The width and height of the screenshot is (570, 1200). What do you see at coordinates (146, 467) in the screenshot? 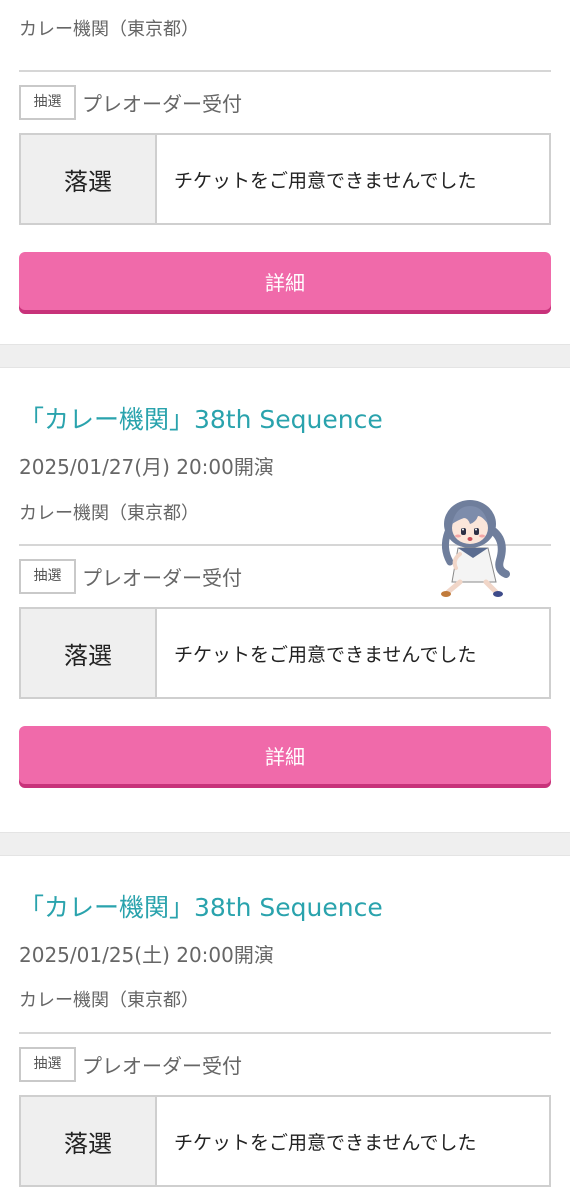
I see `event-date: 2025/01/27(月) 20:00開演` at bounding box center [146, 467].